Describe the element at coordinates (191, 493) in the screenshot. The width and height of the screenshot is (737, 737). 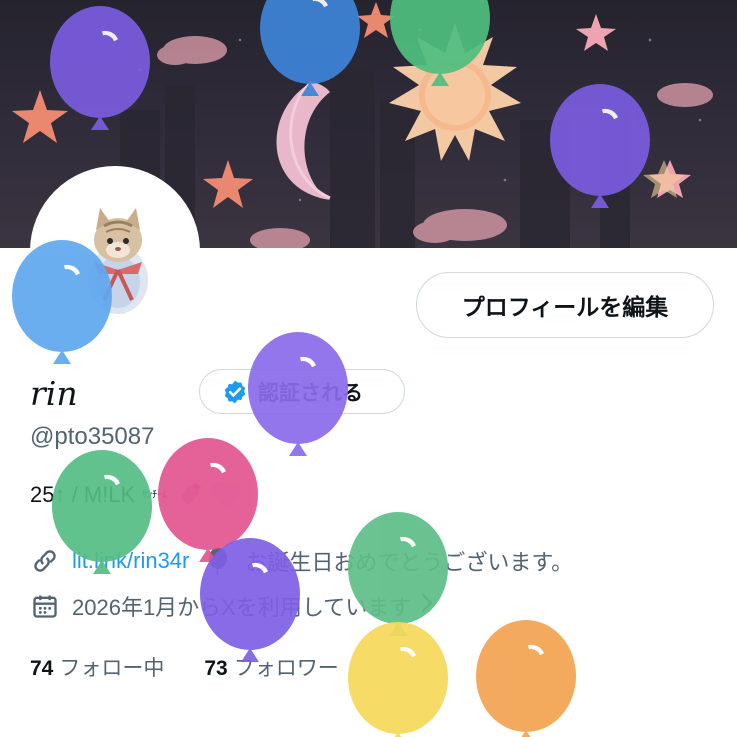
I see `baby-bottle-icon` at that location.